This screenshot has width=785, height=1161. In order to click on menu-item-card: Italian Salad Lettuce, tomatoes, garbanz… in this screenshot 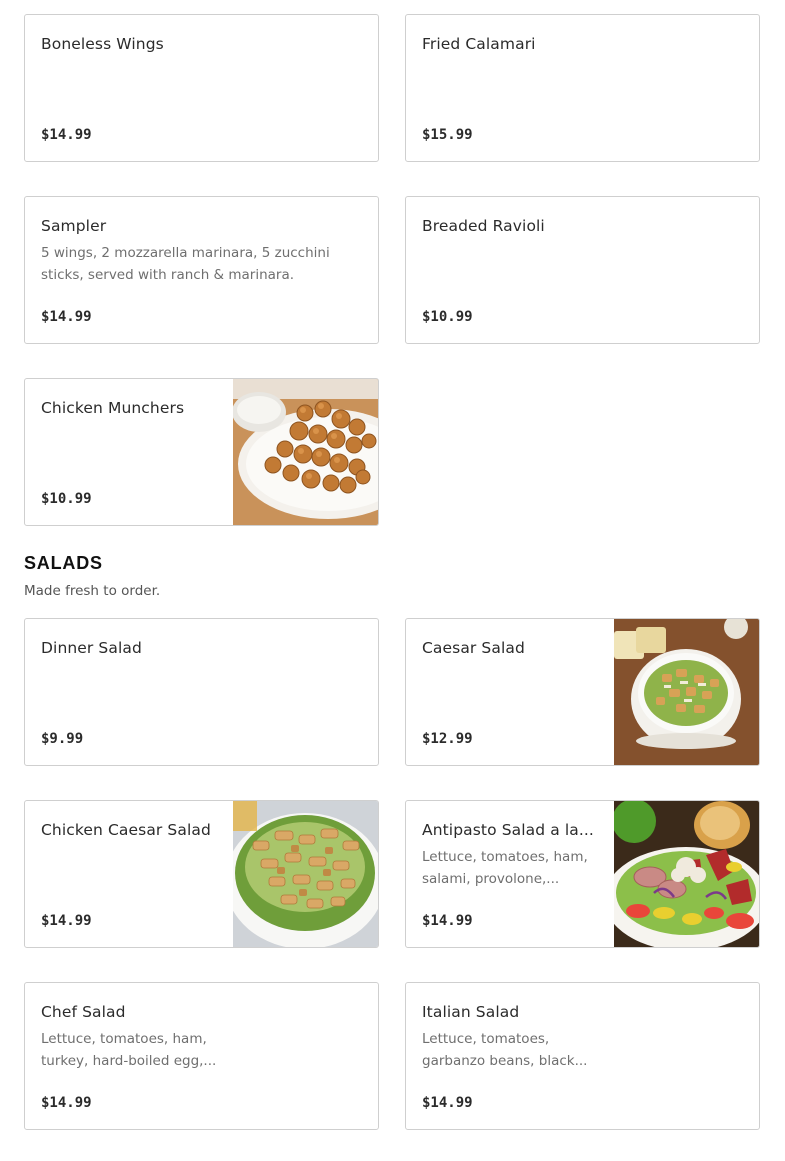, I will do `click(582, 1056)`.